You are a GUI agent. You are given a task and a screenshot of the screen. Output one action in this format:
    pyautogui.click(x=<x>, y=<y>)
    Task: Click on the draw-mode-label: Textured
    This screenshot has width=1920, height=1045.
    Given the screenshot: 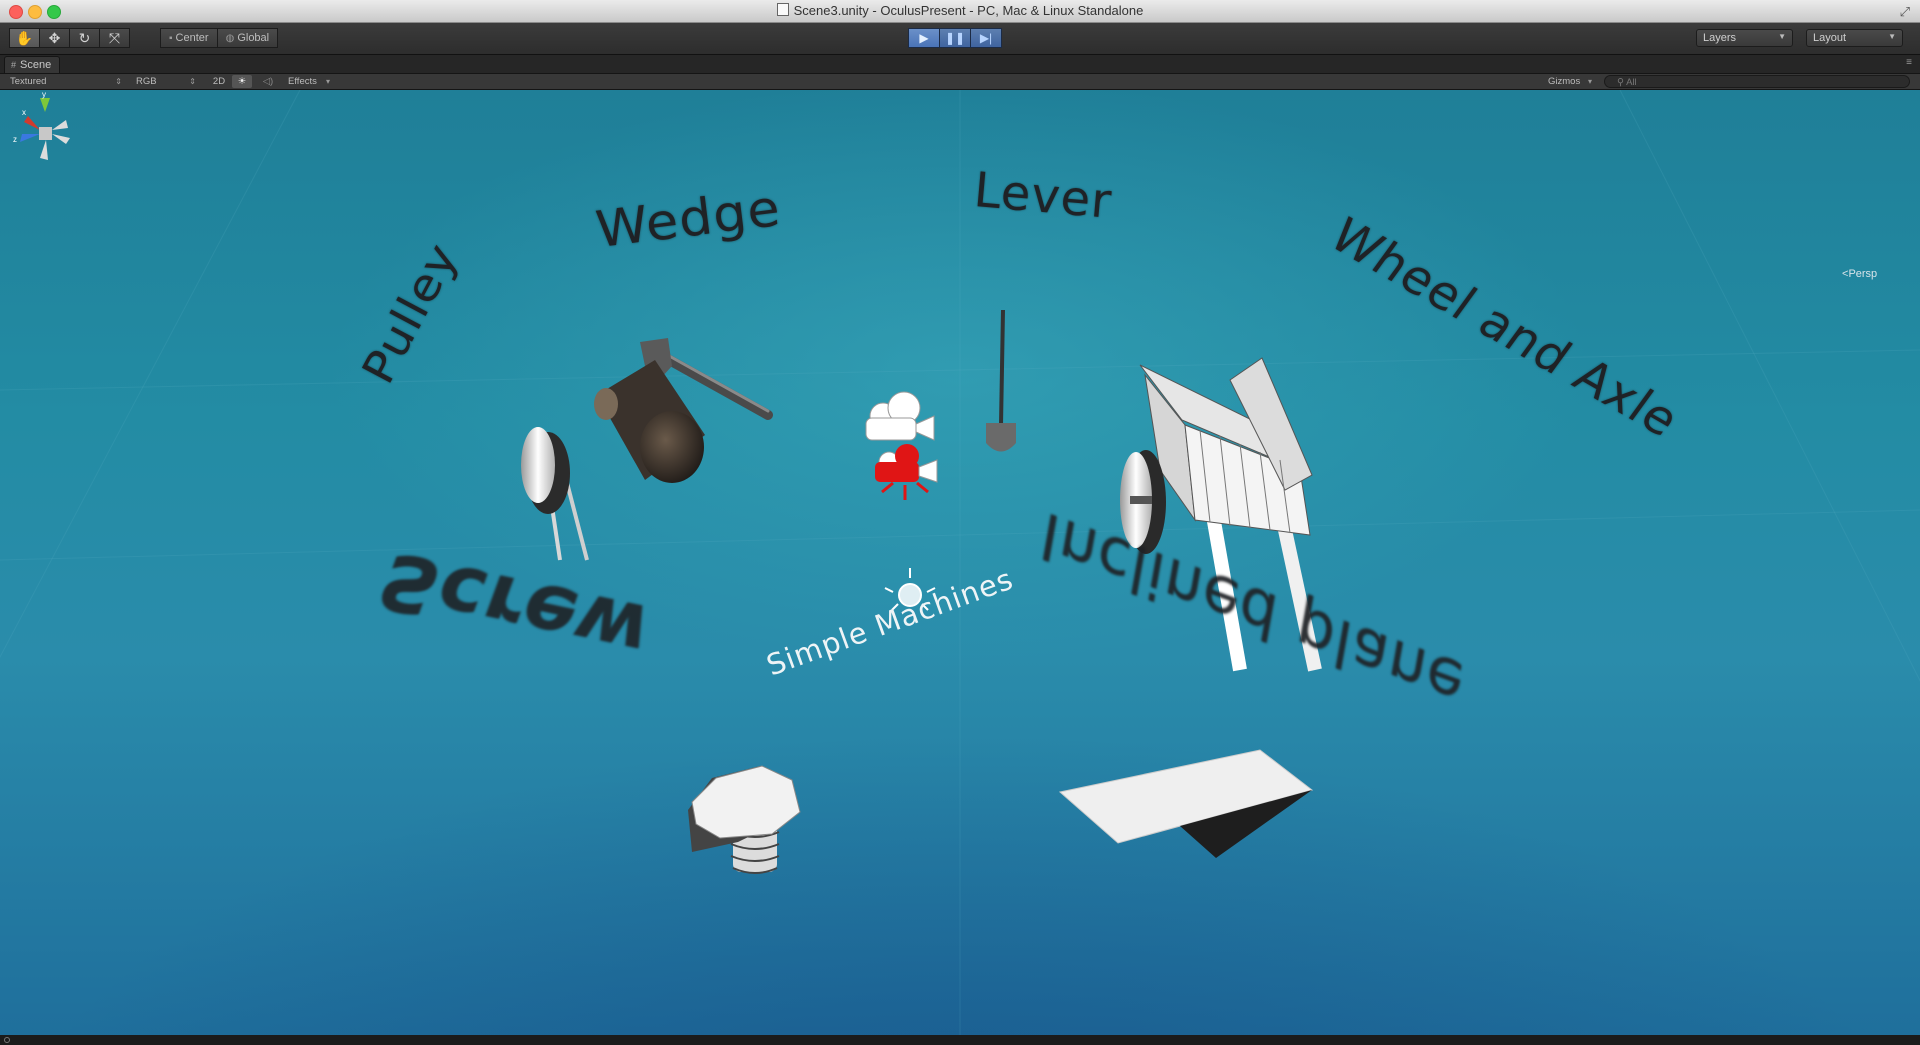 What is the action you would take?
    pyautogui.click(x=28, y=81)
    